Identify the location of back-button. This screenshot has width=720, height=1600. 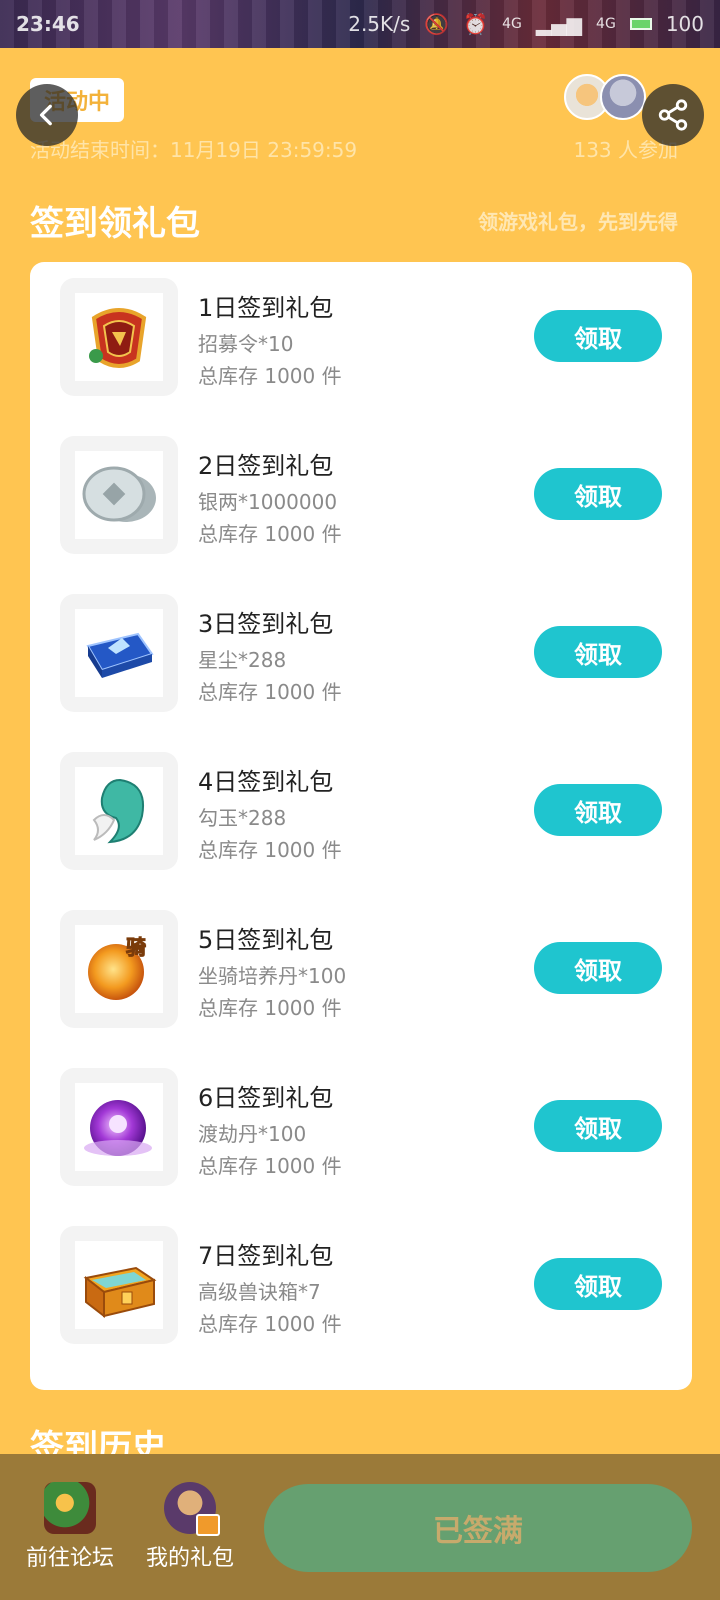
(47, 115).